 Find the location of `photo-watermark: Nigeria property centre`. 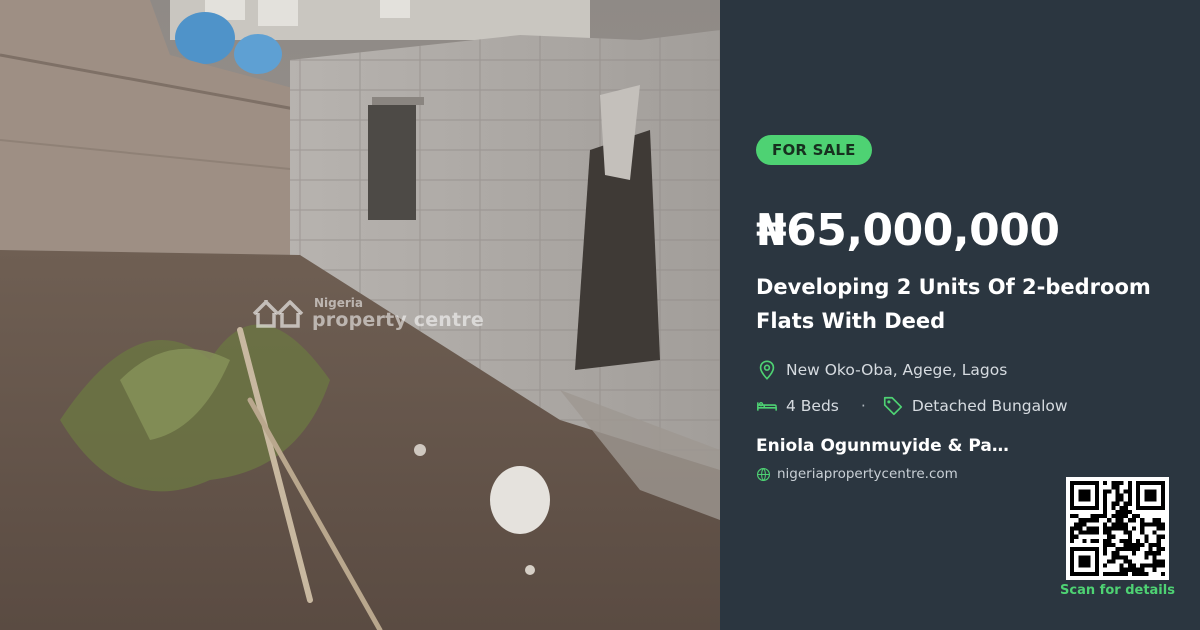

photo-watermark: Nigeria property centre is located at coordinates (368, 313).